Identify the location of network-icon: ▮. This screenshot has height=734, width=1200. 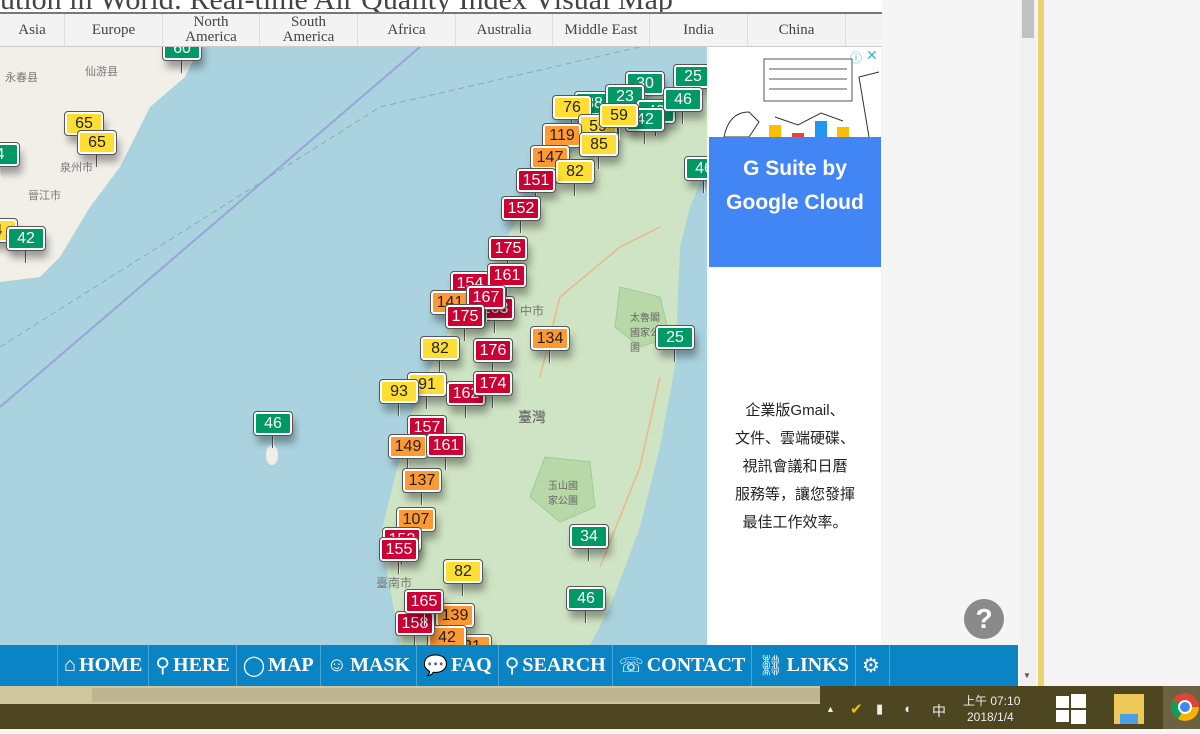
(879, 709).